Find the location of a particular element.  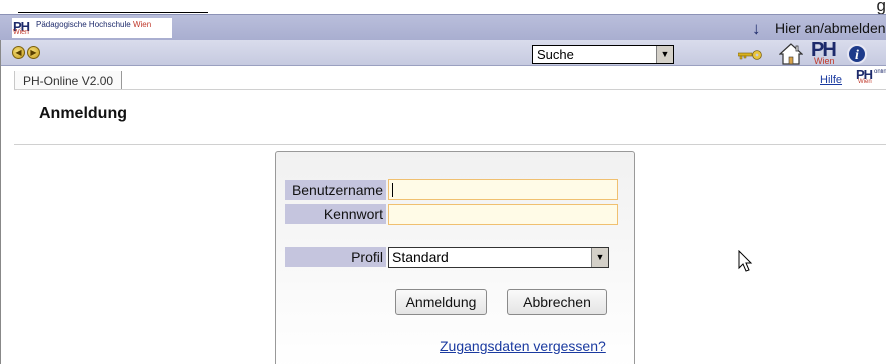

top-strip: g is located at coordinates (443, 7).